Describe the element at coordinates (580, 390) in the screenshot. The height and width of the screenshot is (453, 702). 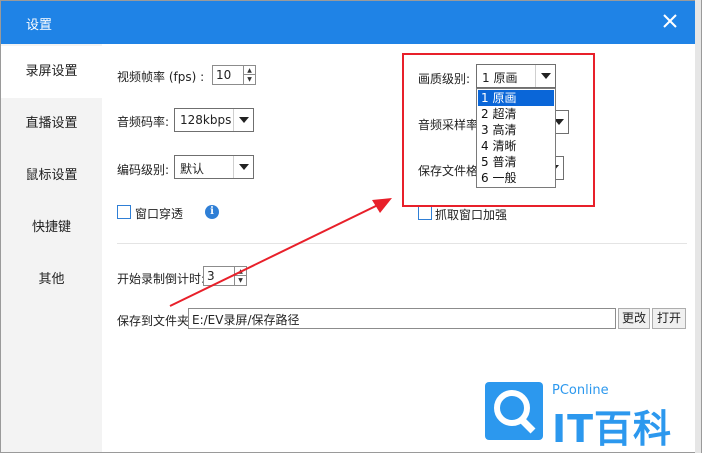
I see `watermark-brand: PConline` at that location.